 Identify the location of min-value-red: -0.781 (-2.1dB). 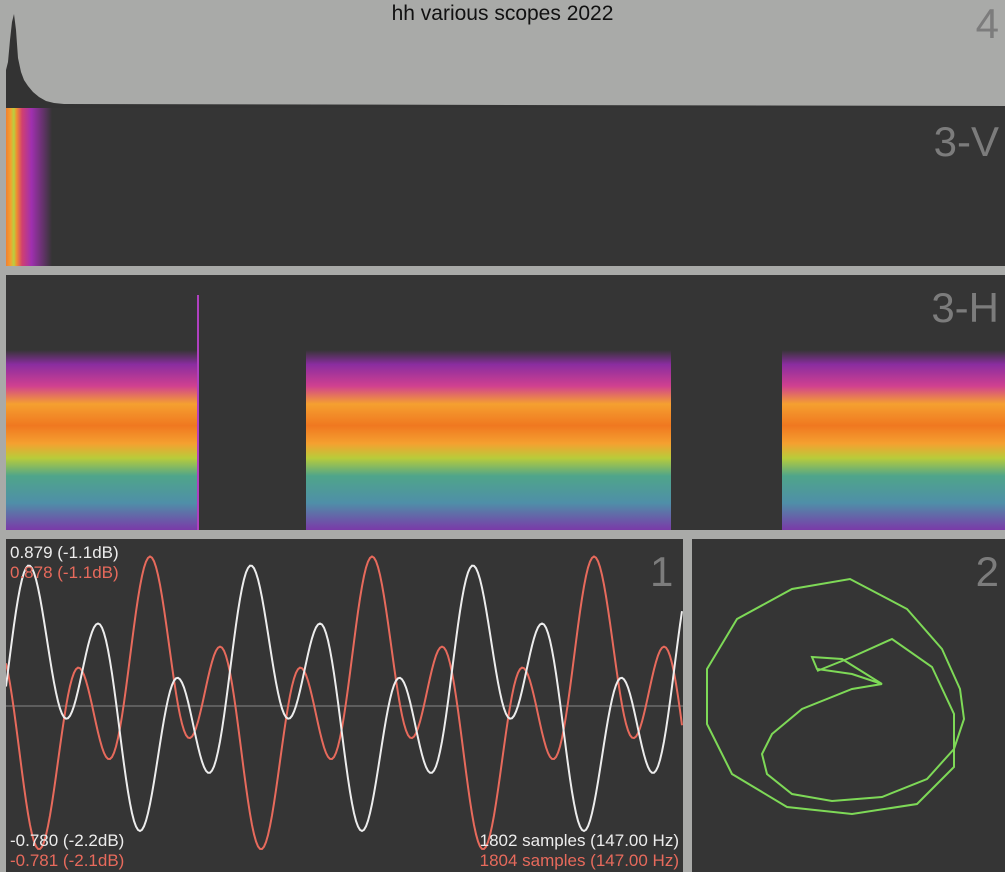
(67, 860).